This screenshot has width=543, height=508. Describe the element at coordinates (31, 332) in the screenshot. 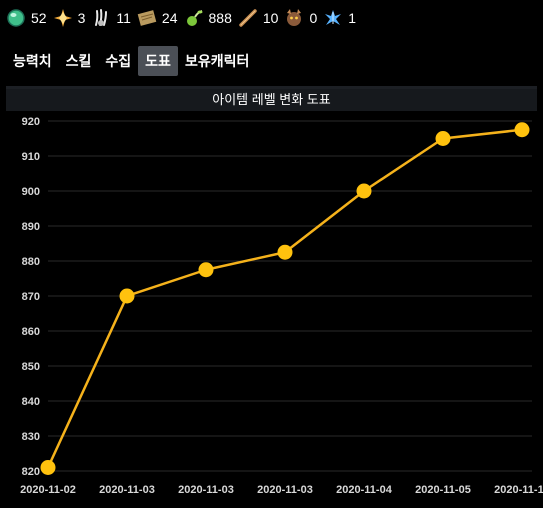

I see `y-tick-label: 860` at that location.